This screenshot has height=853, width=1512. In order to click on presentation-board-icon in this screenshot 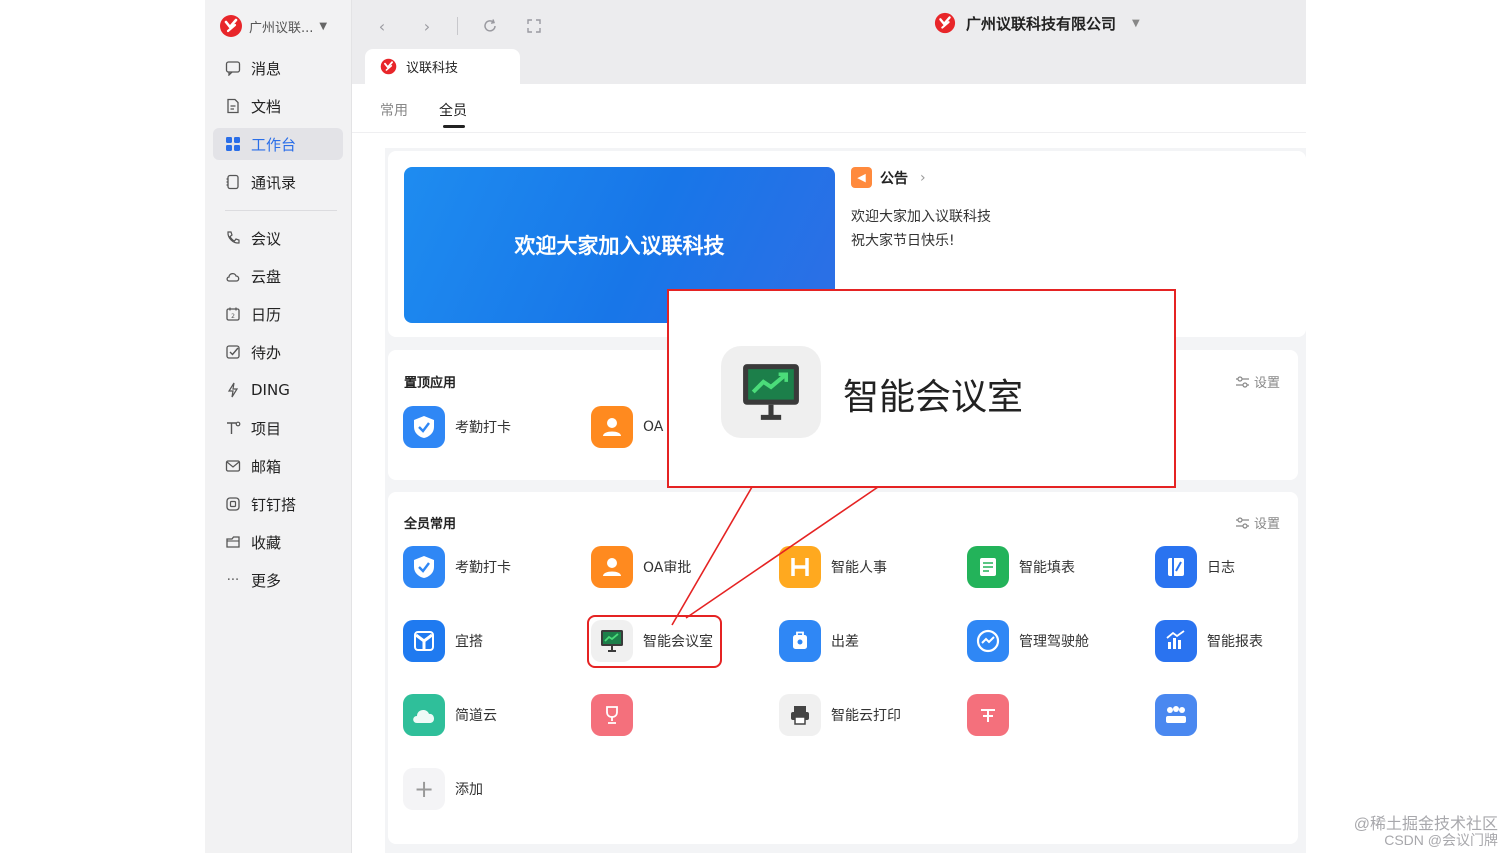, I will do `click(771, 392)`.